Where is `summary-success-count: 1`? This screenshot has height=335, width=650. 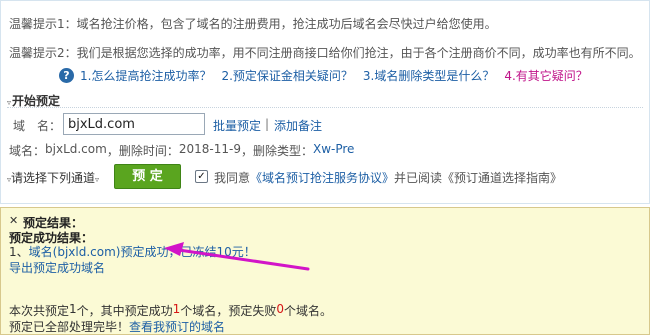 summary-success-count: 1 is located at coordinates (176, 309).